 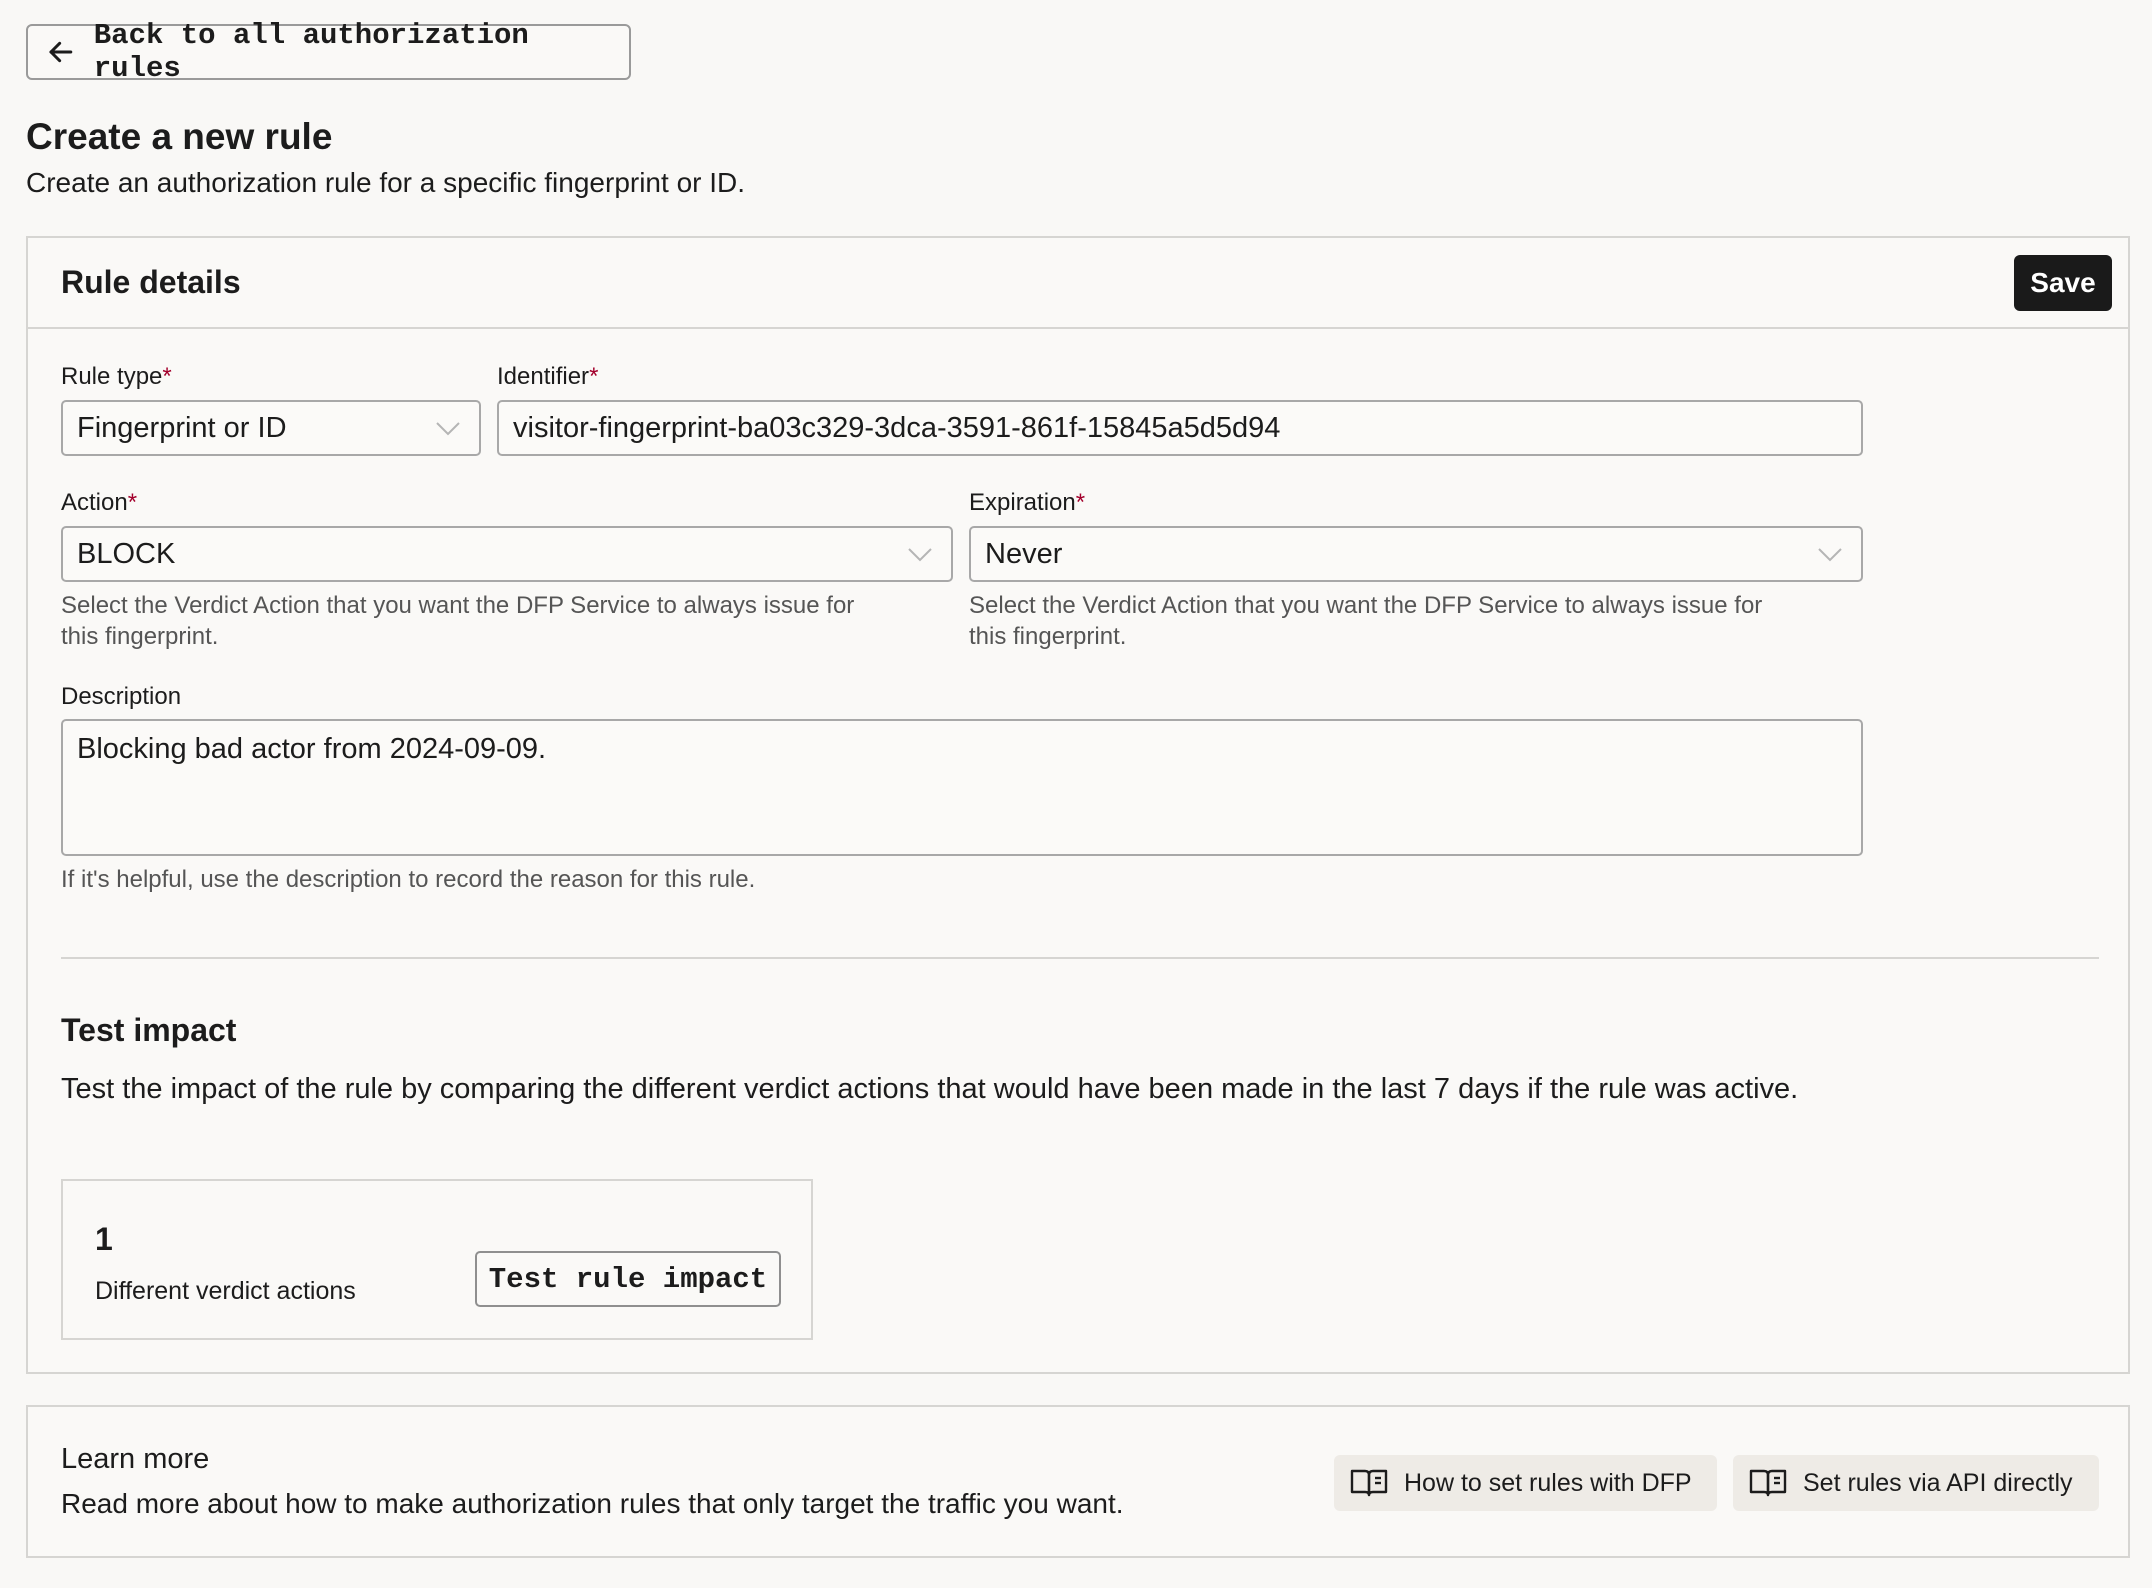 What do you see at coordinates (135, 1459) in the screenshot?
I see `learn-more-title: Learn more` at bounding box center [135, 1459].